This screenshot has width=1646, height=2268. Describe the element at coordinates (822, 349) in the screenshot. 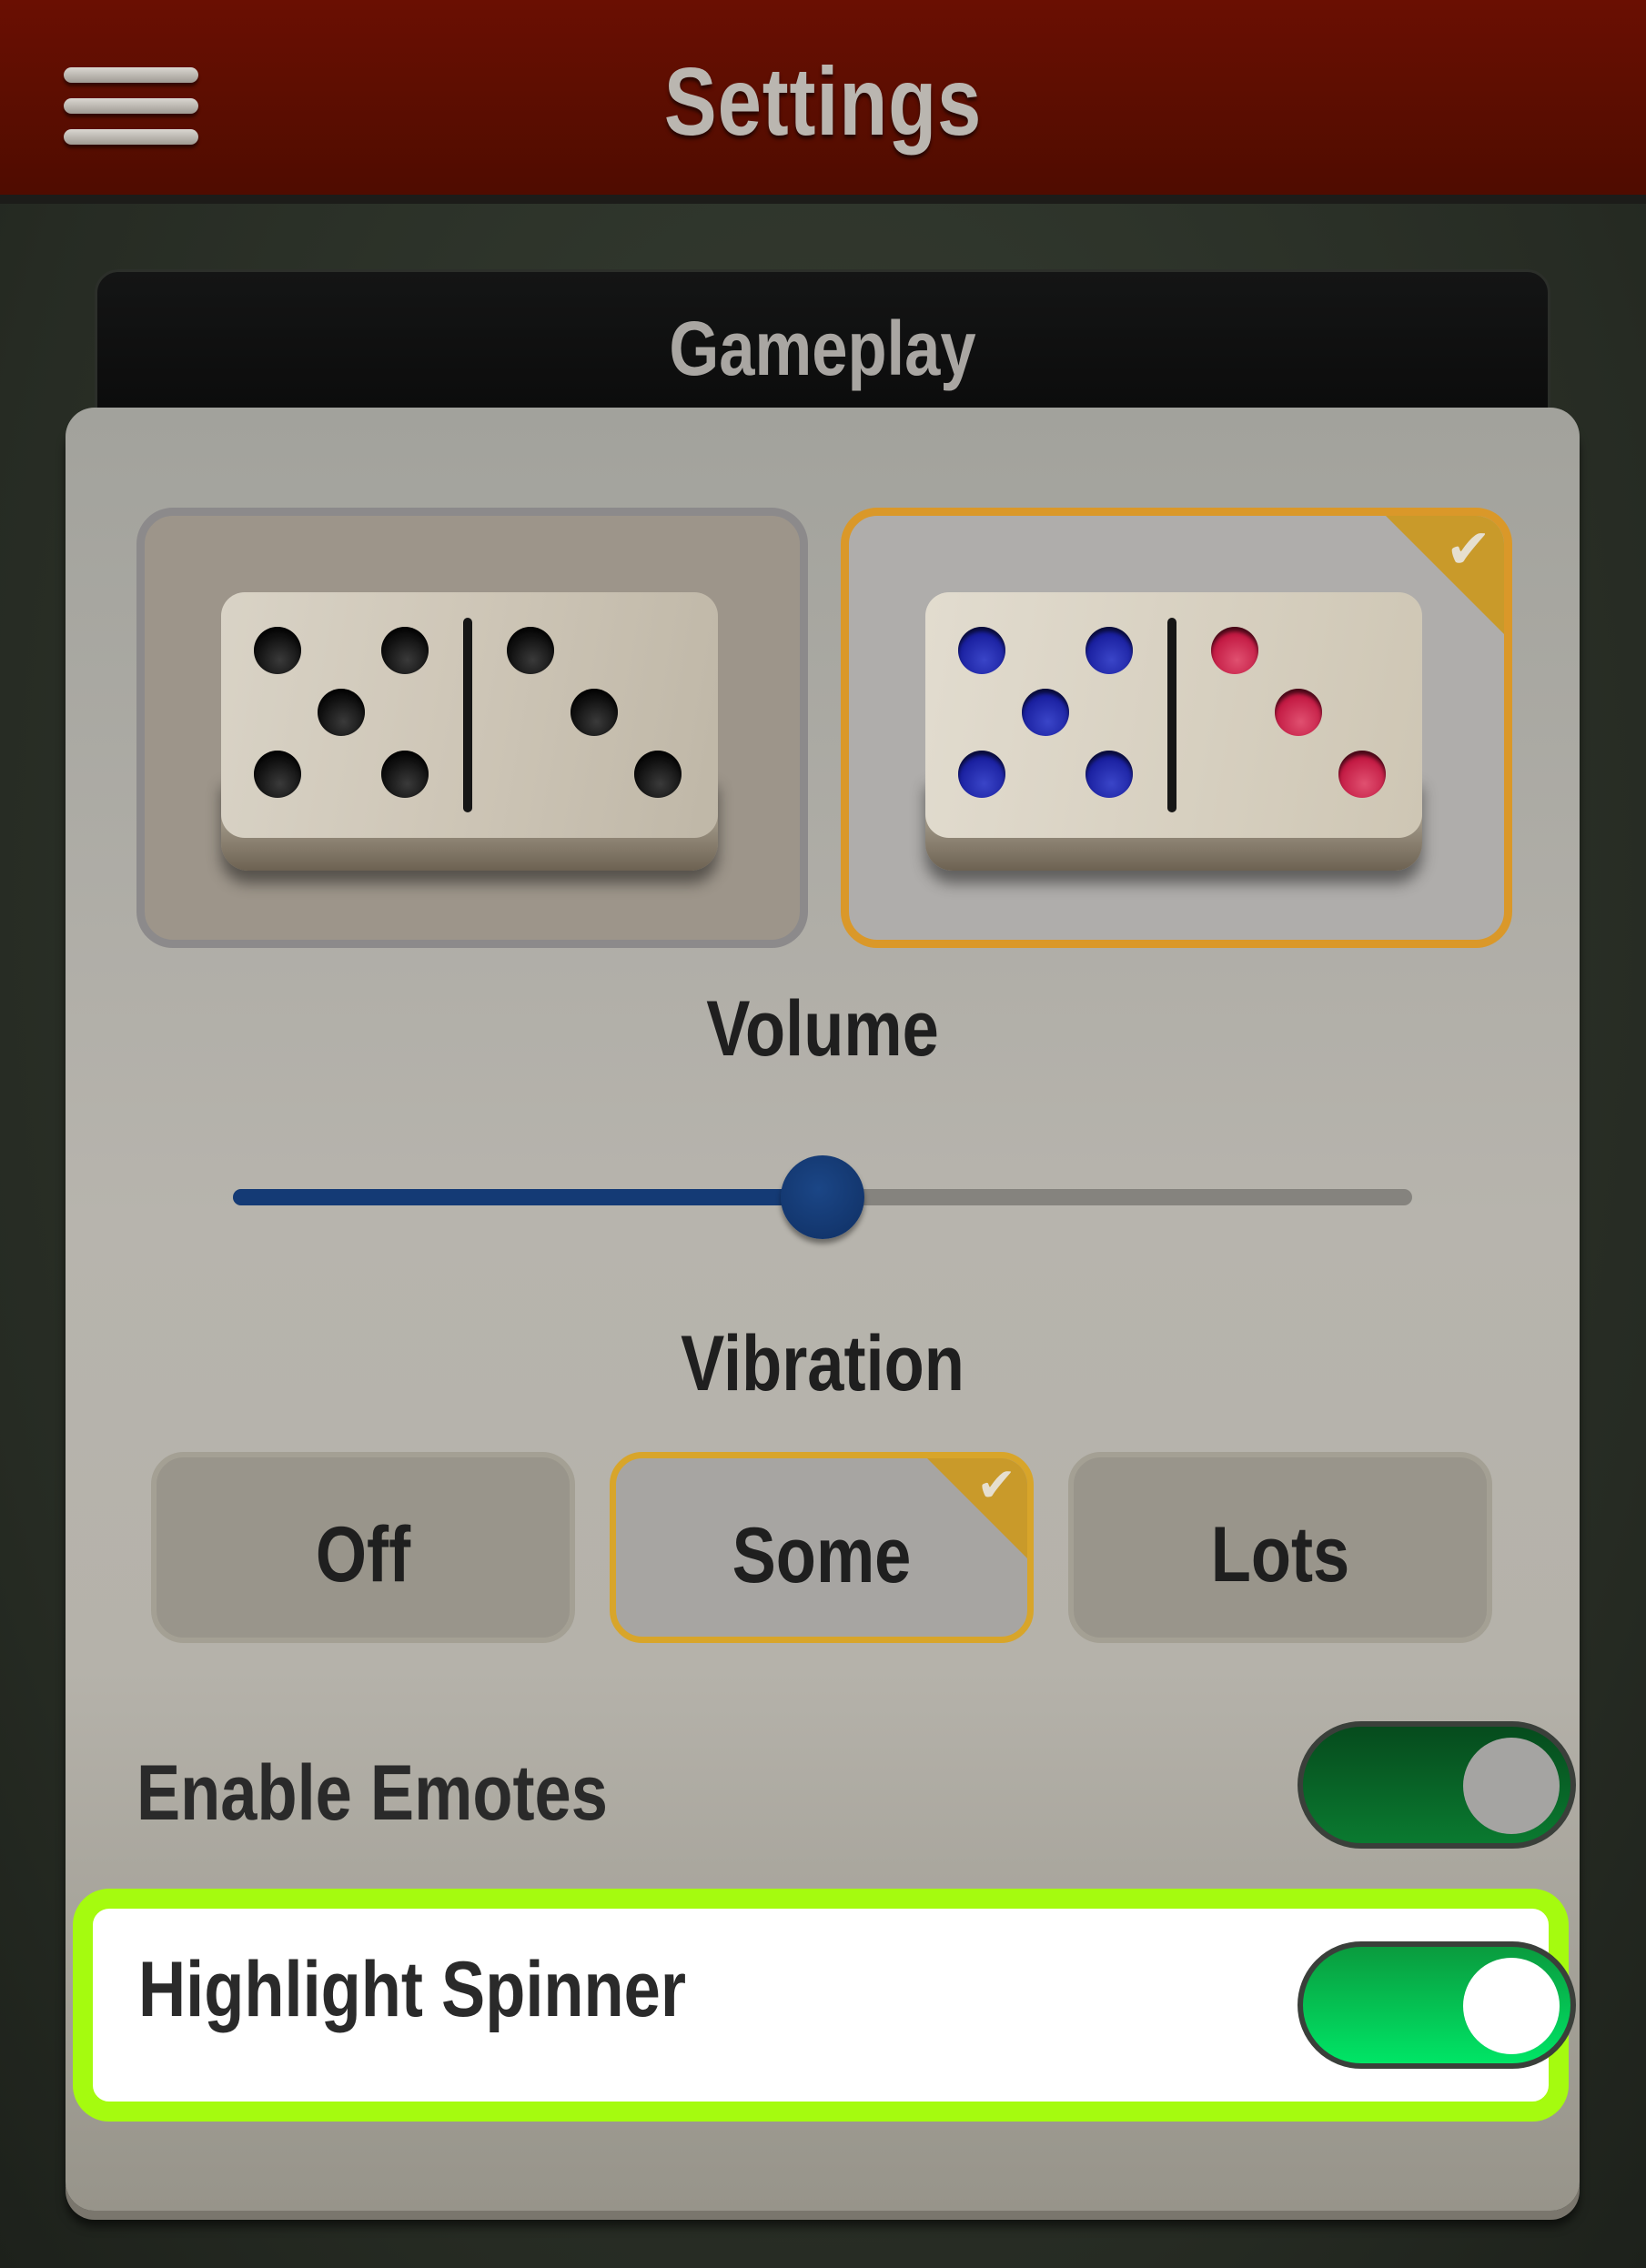

I see `section-title: Gameplay` at that location.